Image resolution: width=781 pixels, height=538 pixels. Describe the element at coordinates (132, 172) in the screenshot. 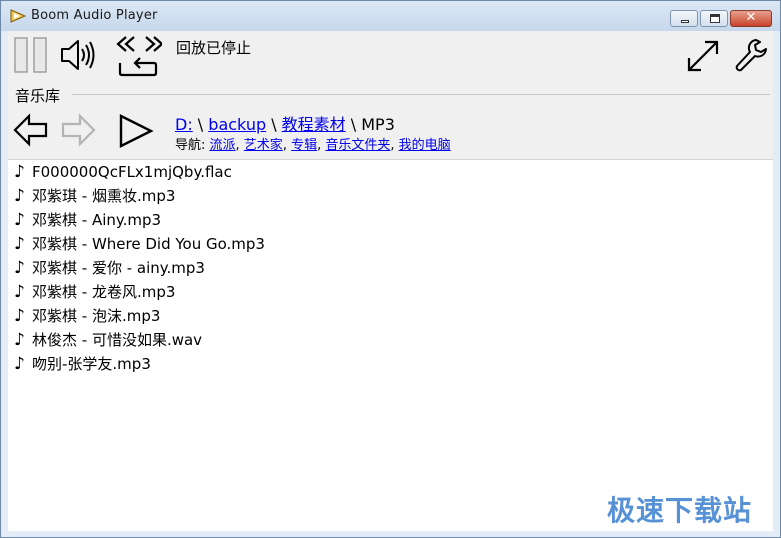

I see `file-name: F000000QcFLx1mjQby.flac` at that location.